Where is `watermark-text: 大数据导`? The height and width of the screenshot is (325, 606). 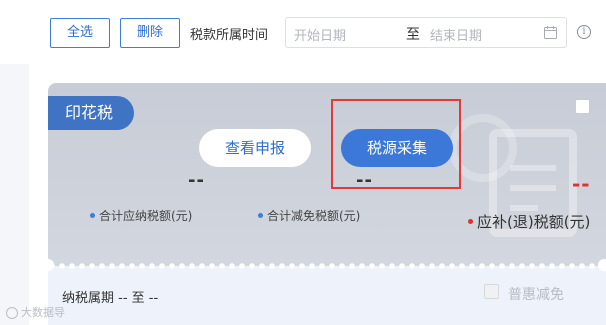
watermark-text: 大数据导 is located at coordinates (43, 312).